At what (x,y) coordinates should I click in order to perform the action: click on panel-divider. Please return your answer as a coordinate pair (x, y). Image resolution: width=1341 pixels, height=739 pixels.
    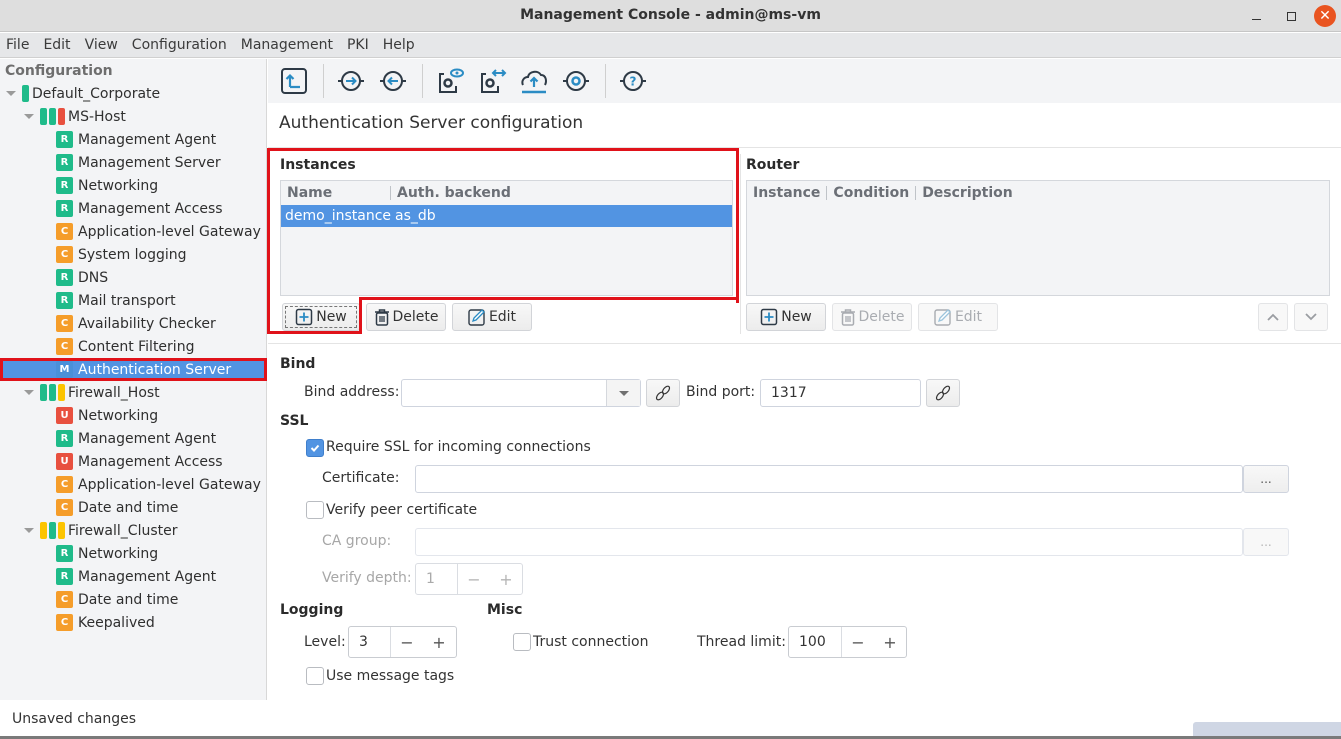
    Looking at the image, I should click on (740, 244).